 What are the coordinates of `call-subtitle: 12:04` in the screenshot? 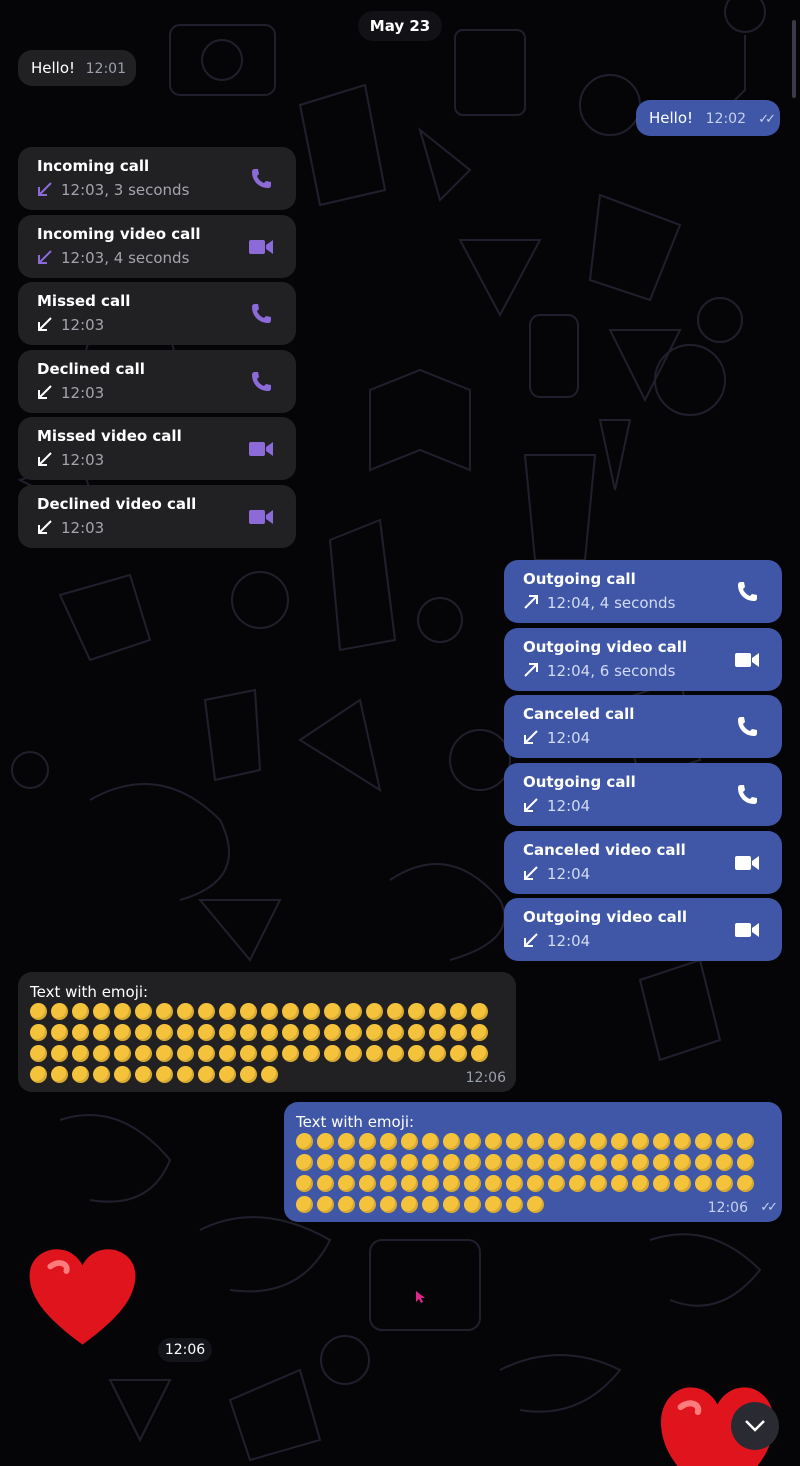 It's located at (569, 874).